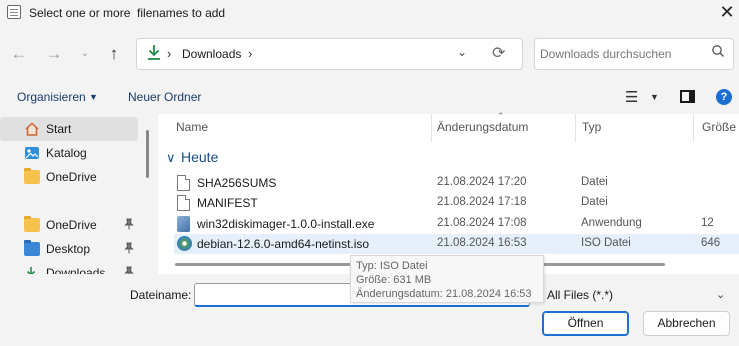 The height and width of the screenshot is (346, 739). Describe the element at coordinates (444, 294) in the screenshot. I see `tooltip-date: Änderungsdatum: 21.08.2024 16:53` at that location.